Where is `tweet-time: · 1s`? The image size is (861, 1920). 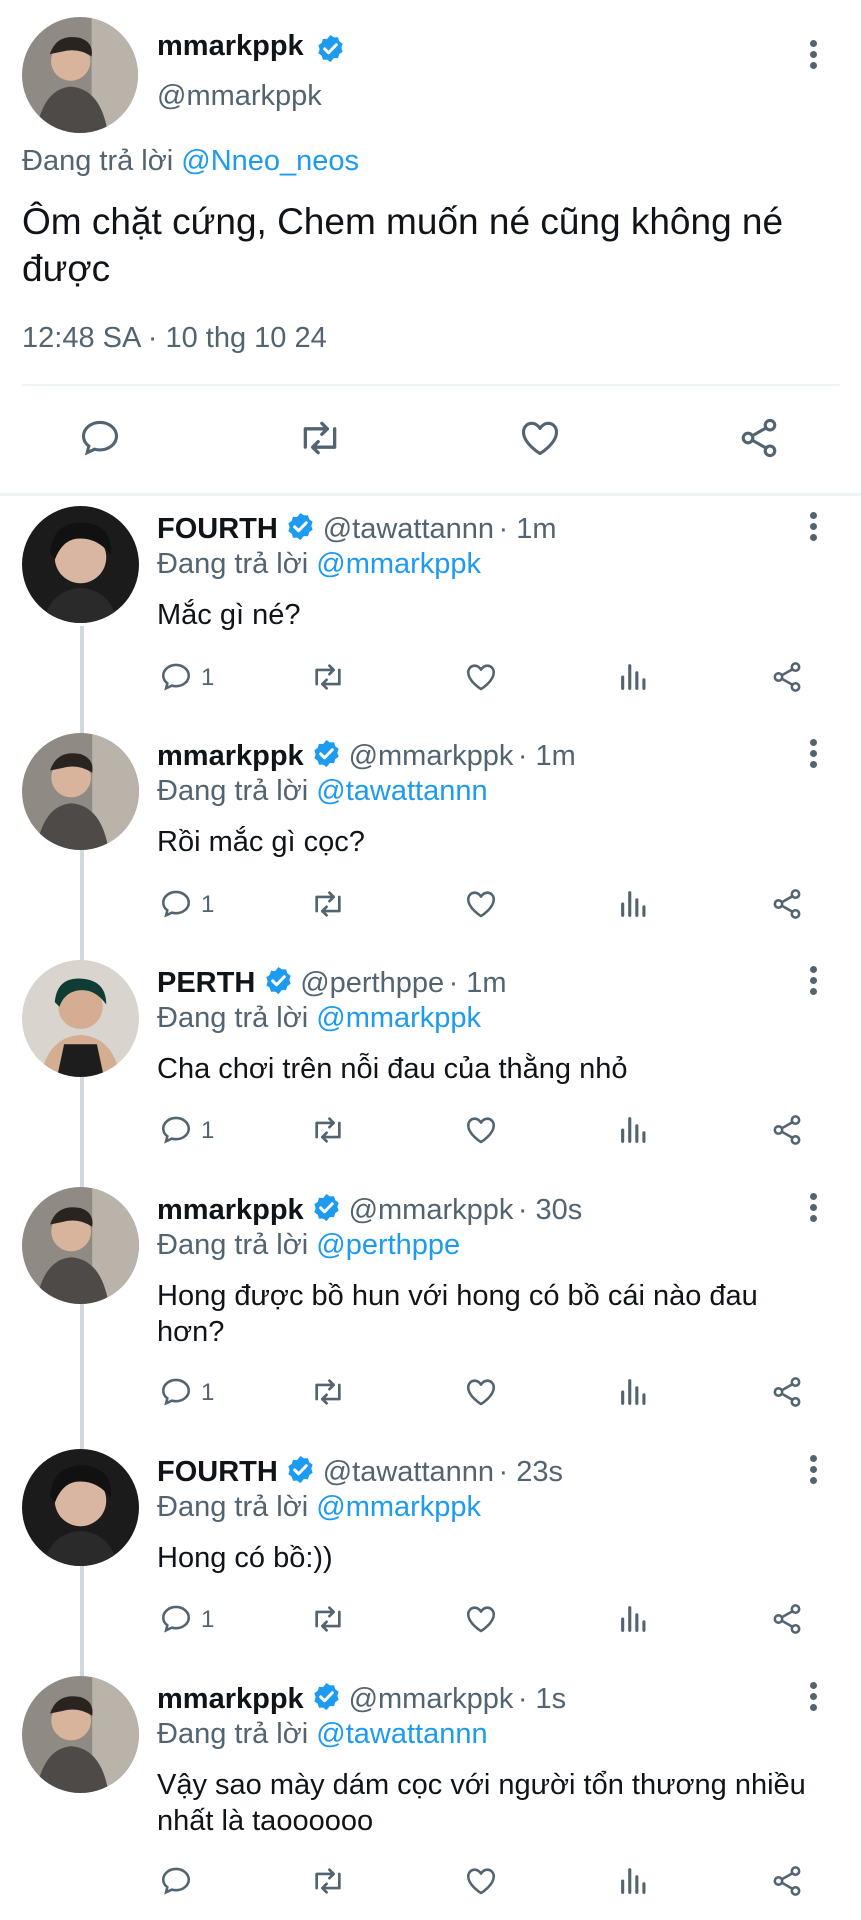
tweet-time: · 1s is located at coordinates (542, 1699).